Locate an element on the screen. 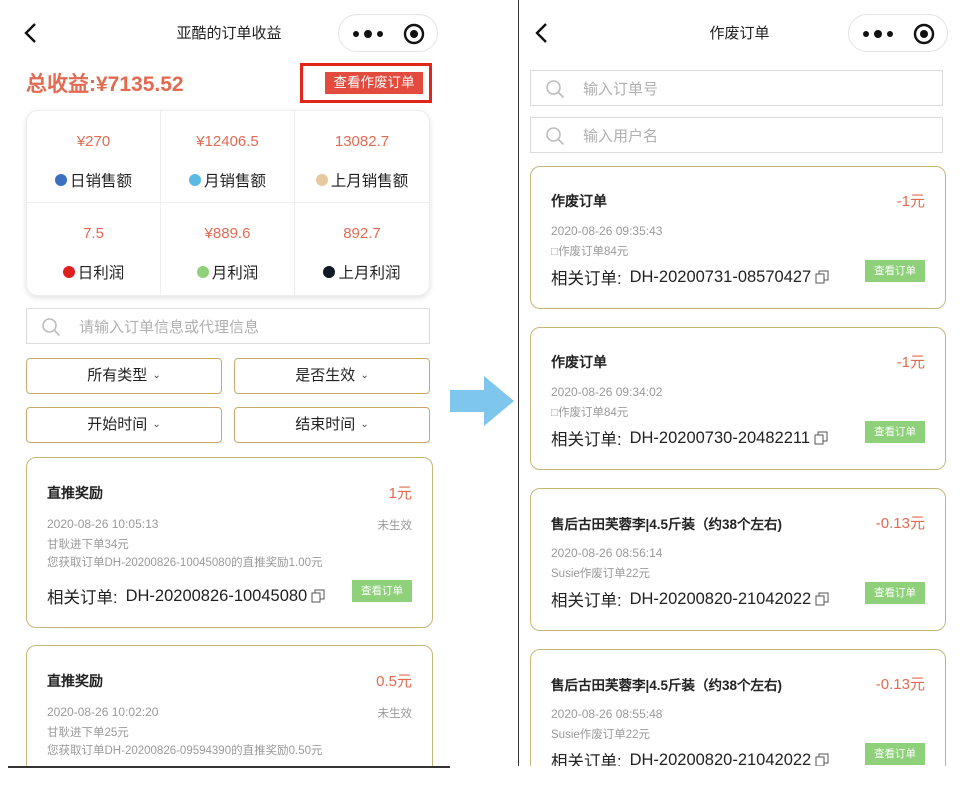 Image resolution: width=960 pixels, height=800 pixels. stat-label: 上月利润 is located at coordinates (362, 272).